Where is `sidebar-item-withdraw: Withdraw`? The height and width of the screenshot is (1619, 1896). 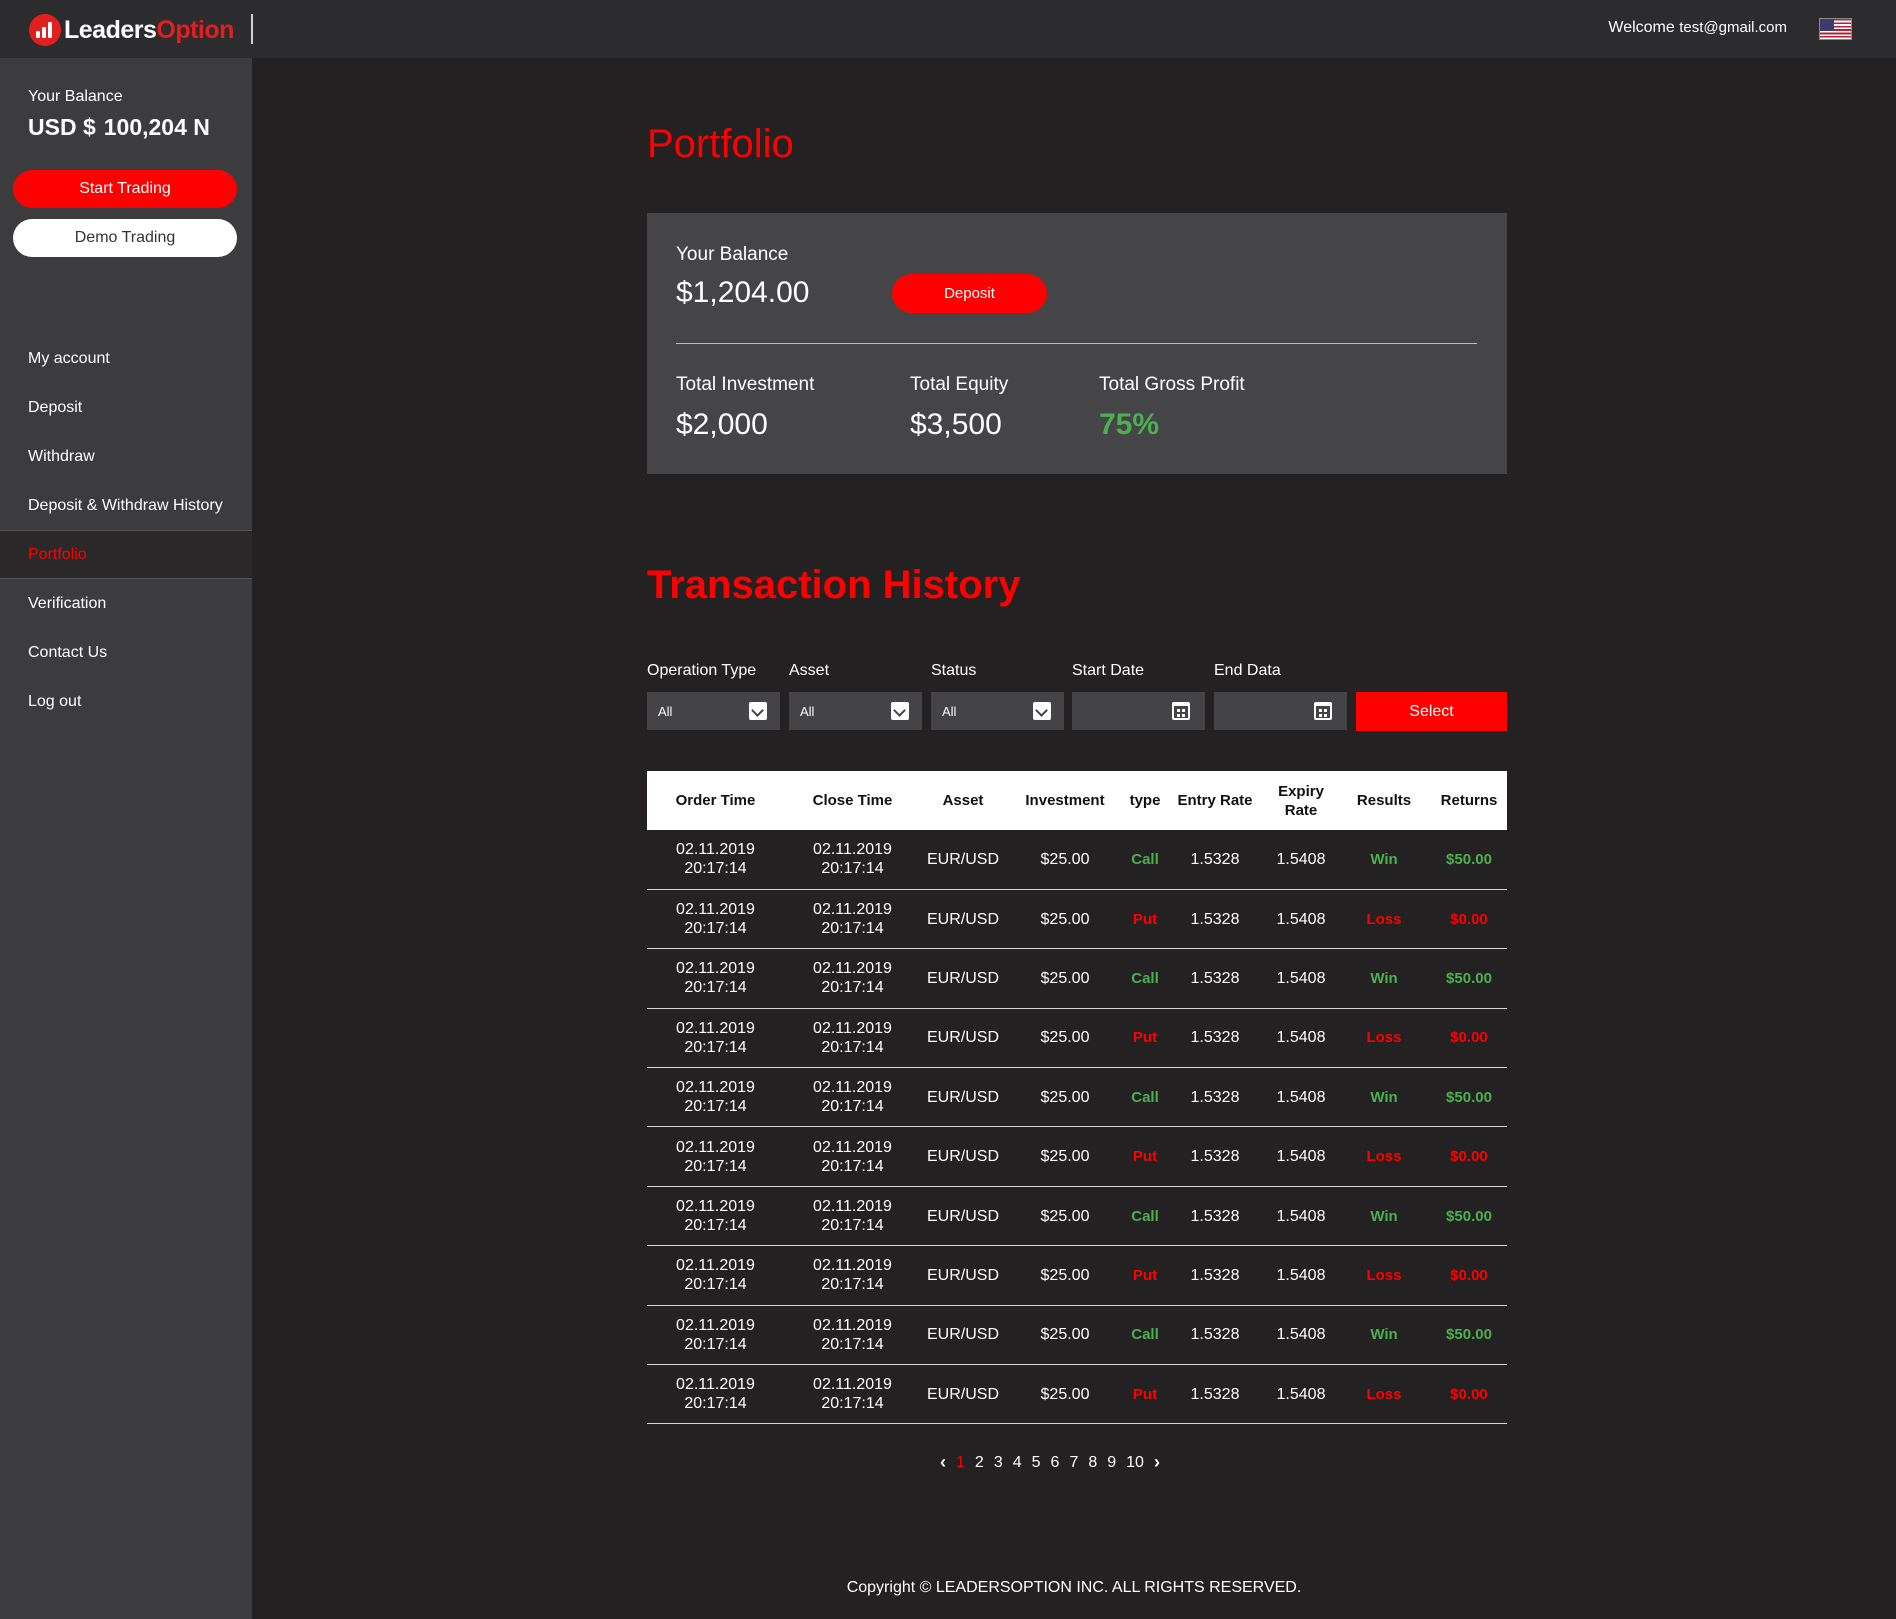 sidebar-item-withdraw: Withdraw is located at coordinates (126, 456).